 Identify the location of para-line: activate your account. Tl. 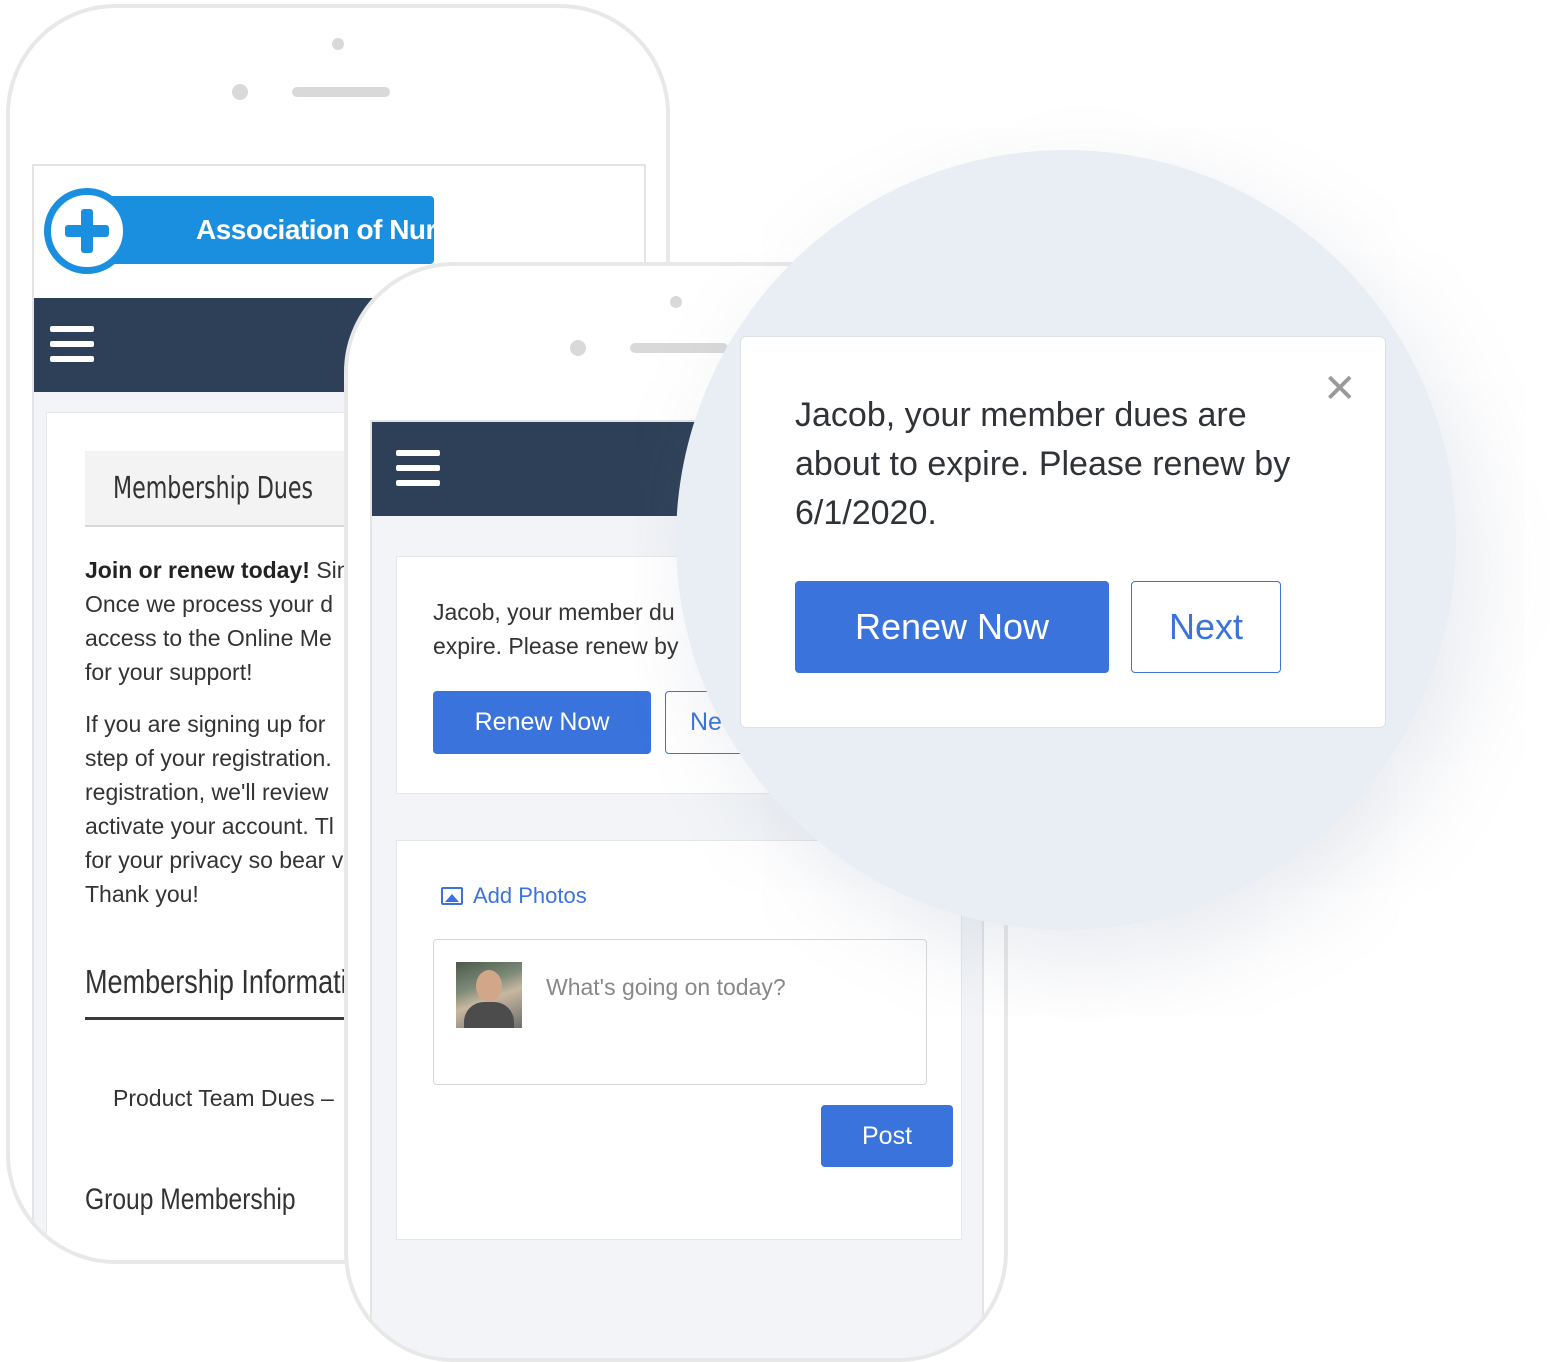
(209, 826).